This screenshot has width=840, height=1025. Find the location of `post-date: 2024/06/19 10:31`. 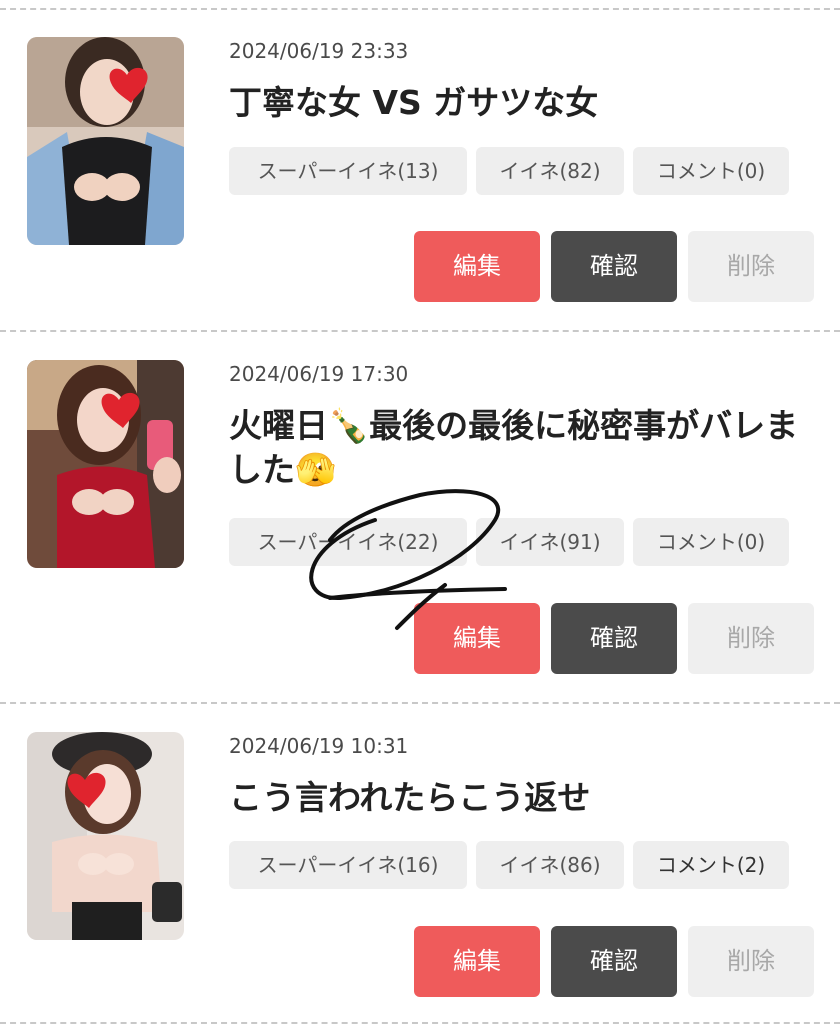

post-date: 2024/06/19 10:31 is located at coordinates (319, 746).